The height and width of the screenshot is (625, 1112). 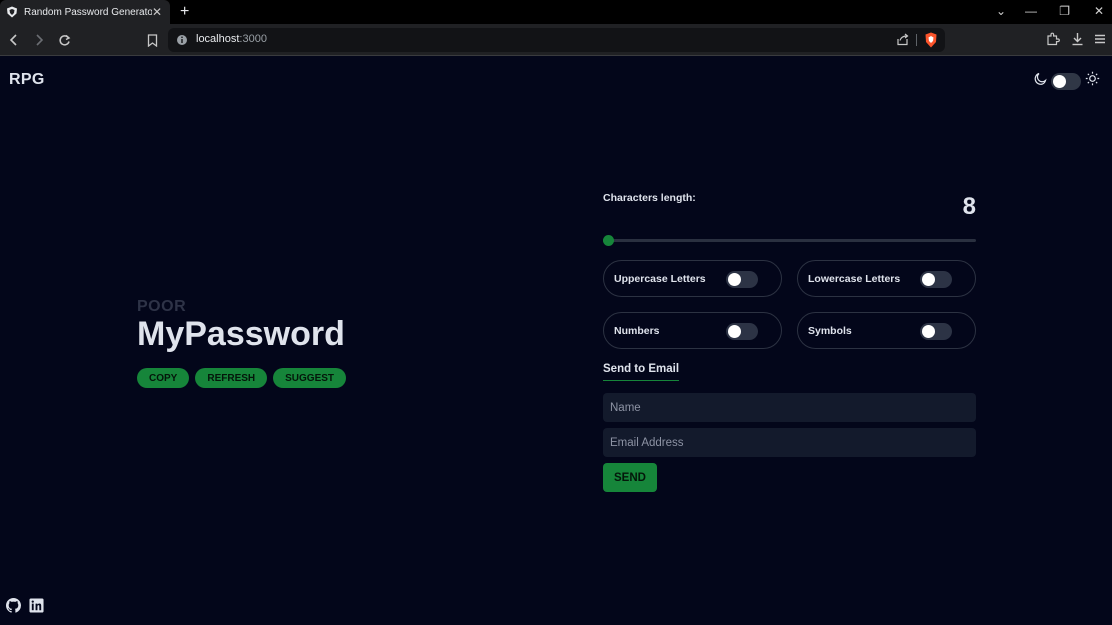 I want to click on social-links, so click(x=25, y=608).